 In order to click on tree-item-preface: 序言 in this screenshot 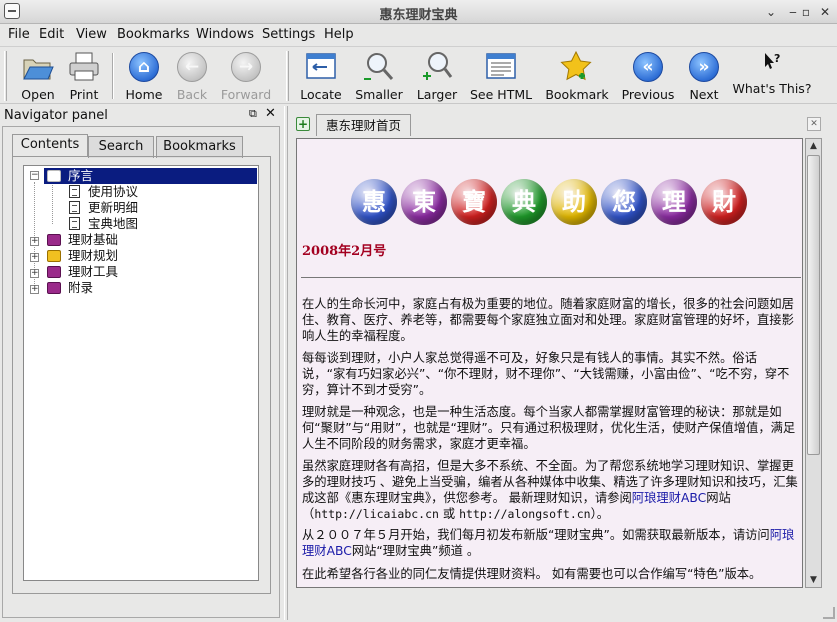, I will do `click(150, 176)`.